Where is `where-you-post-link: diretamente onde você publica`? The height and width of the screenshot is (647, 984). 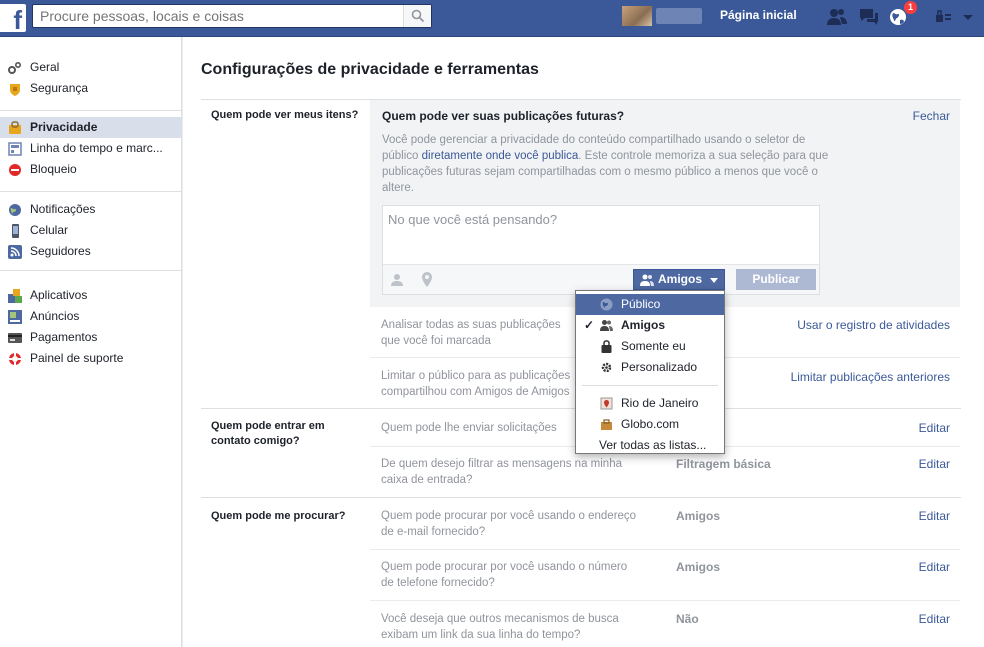 where-you-post-link: diretamente onde você publica is located at coordinates (500, 156).